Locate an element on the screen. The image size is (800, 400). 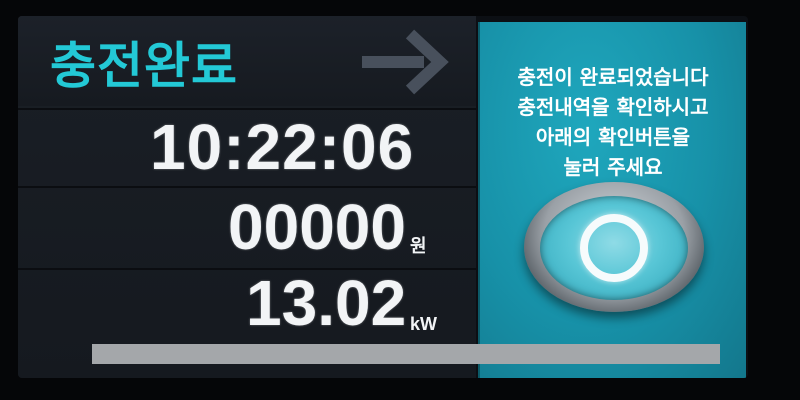
right-arrow-icon is located at coordinates (405, 62).